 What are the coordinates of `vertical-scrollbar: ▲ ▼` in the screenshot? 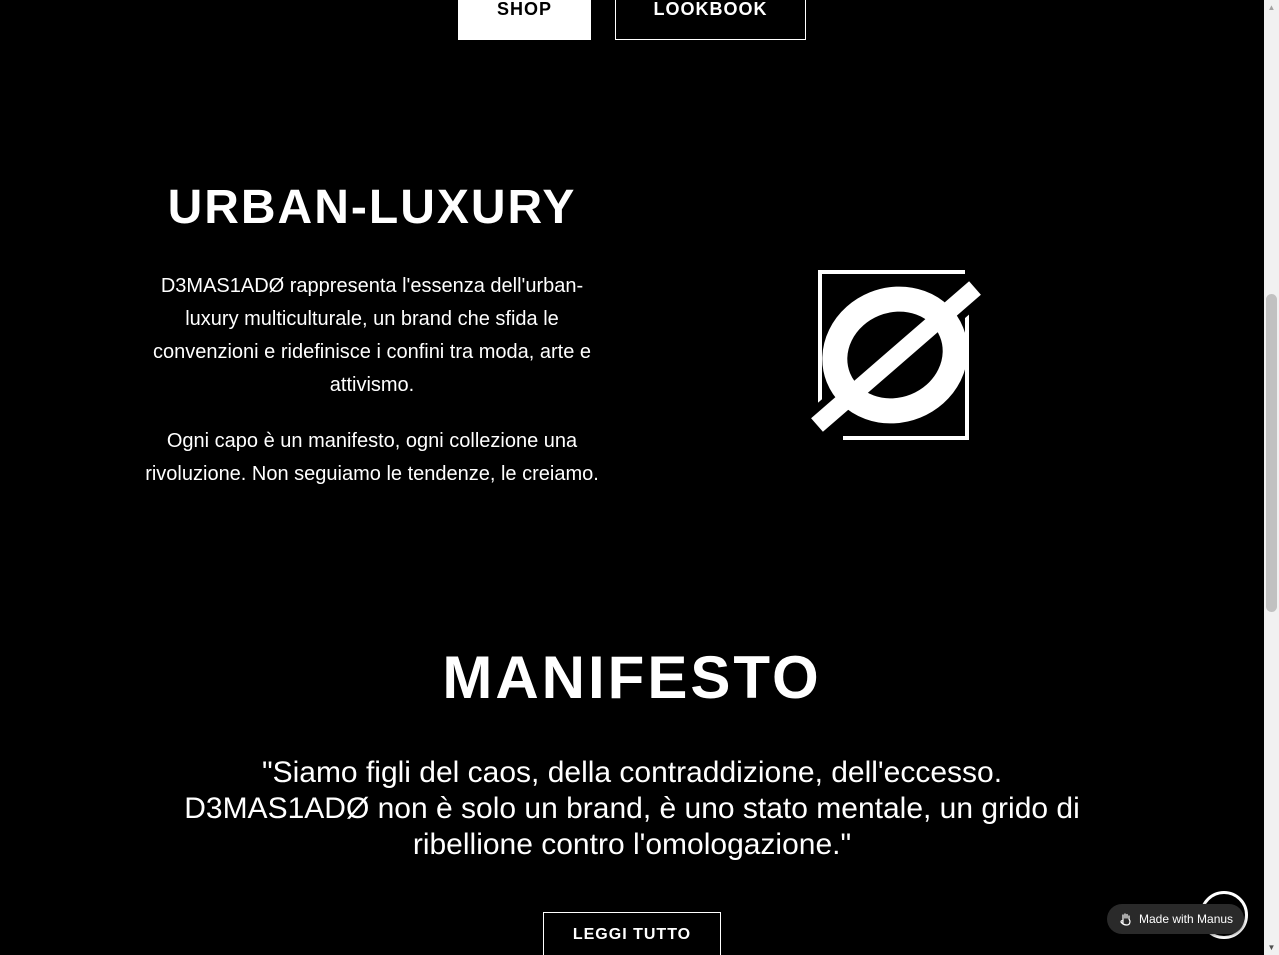 It's located at (1271, 477).